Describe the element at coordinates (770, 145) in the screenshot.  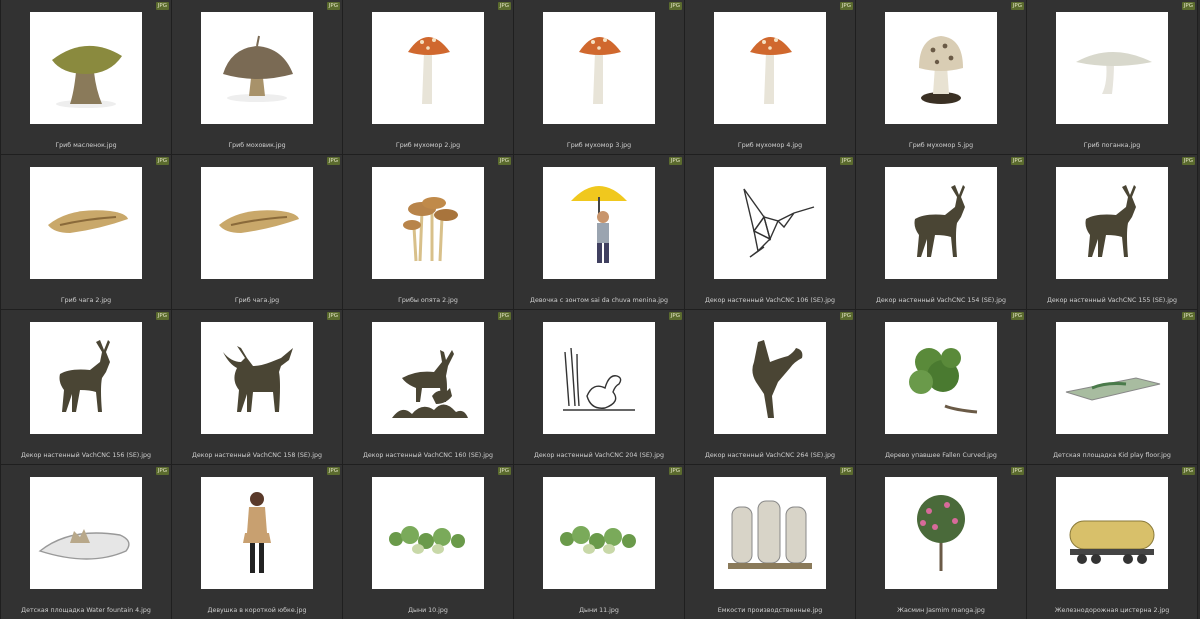
I see `file-name-label: Гриб мухомор 4.jpg` at that location.